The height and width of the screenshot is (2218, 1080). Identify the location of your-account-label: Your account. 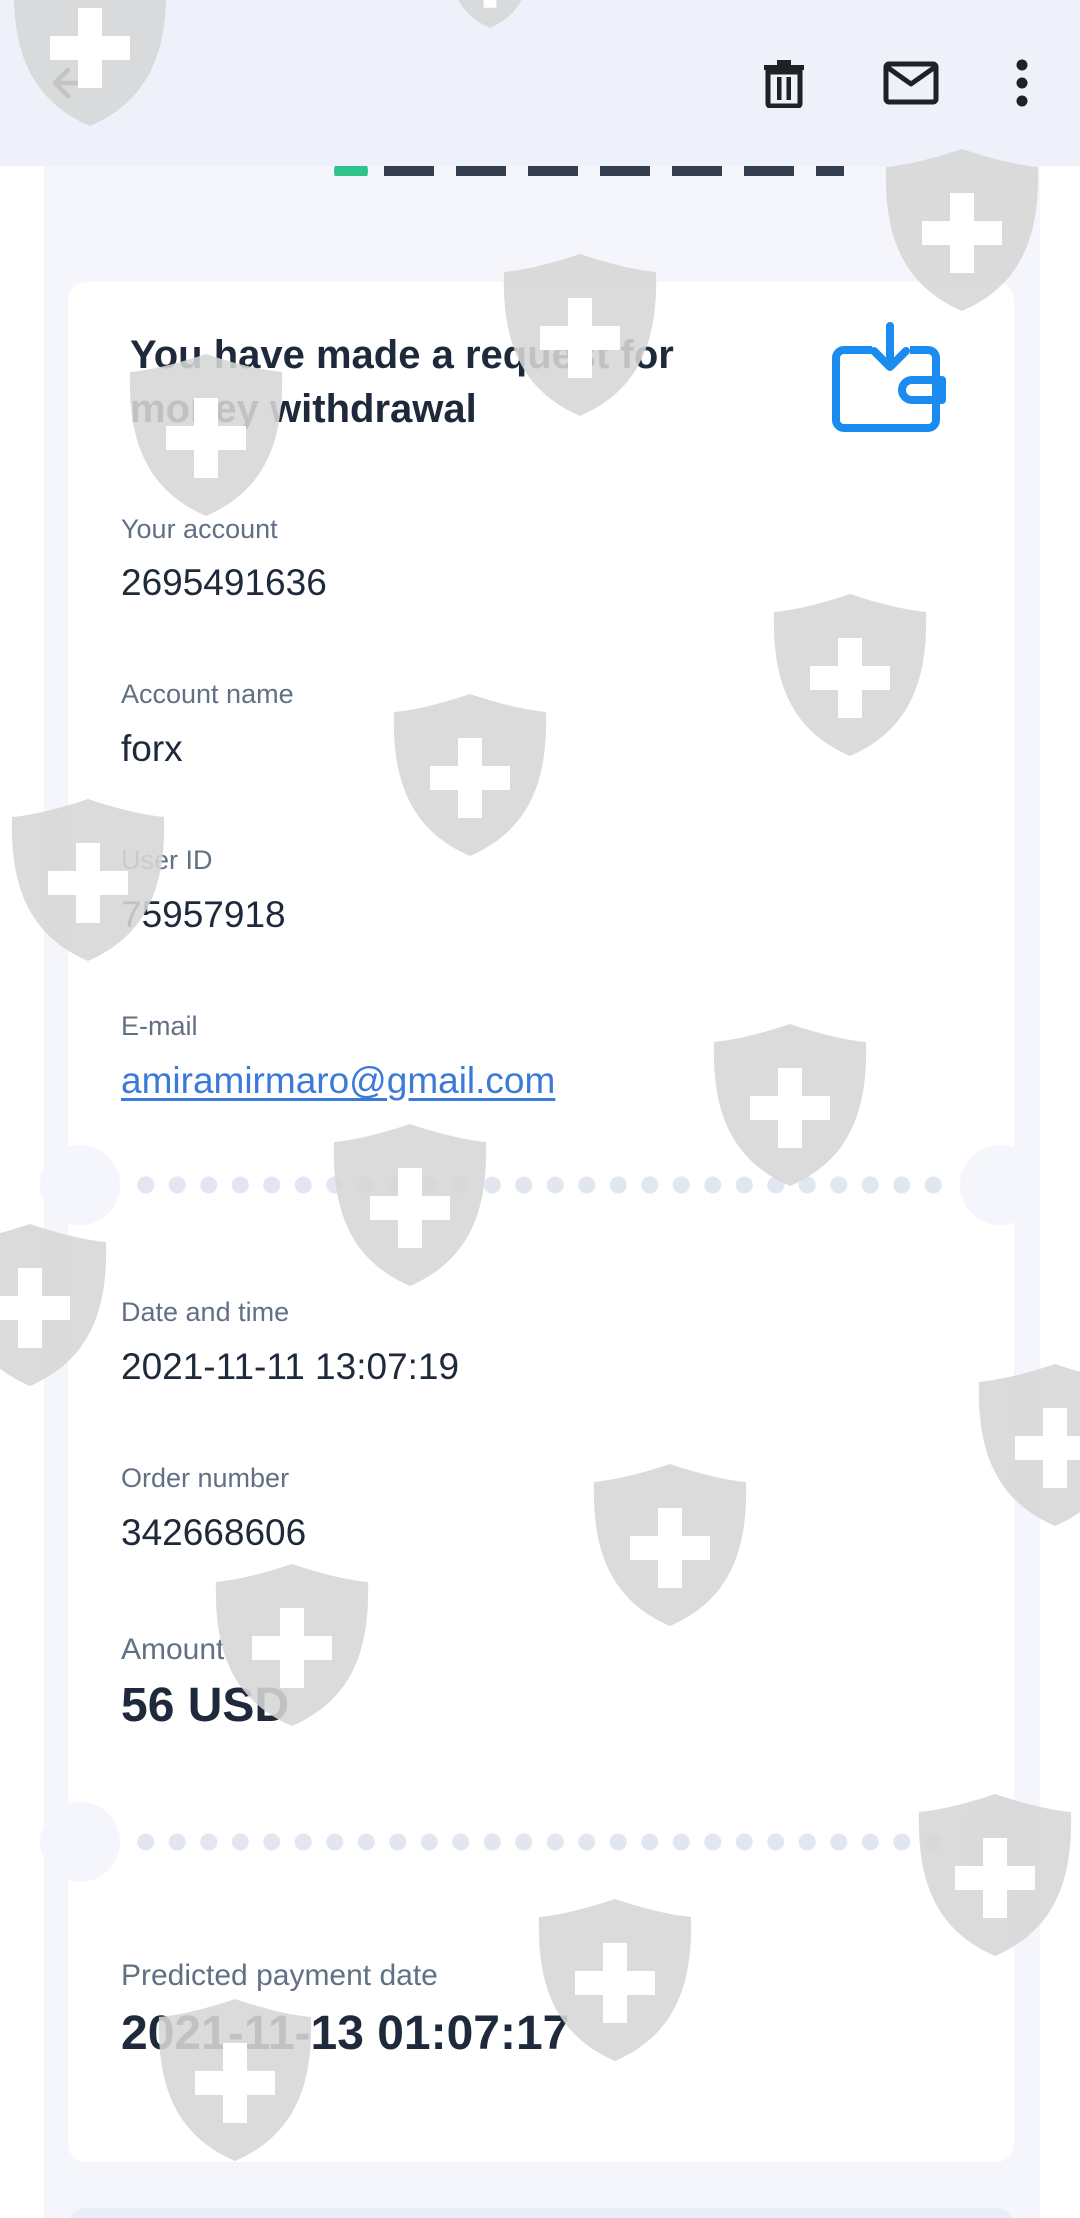
(199, 529).